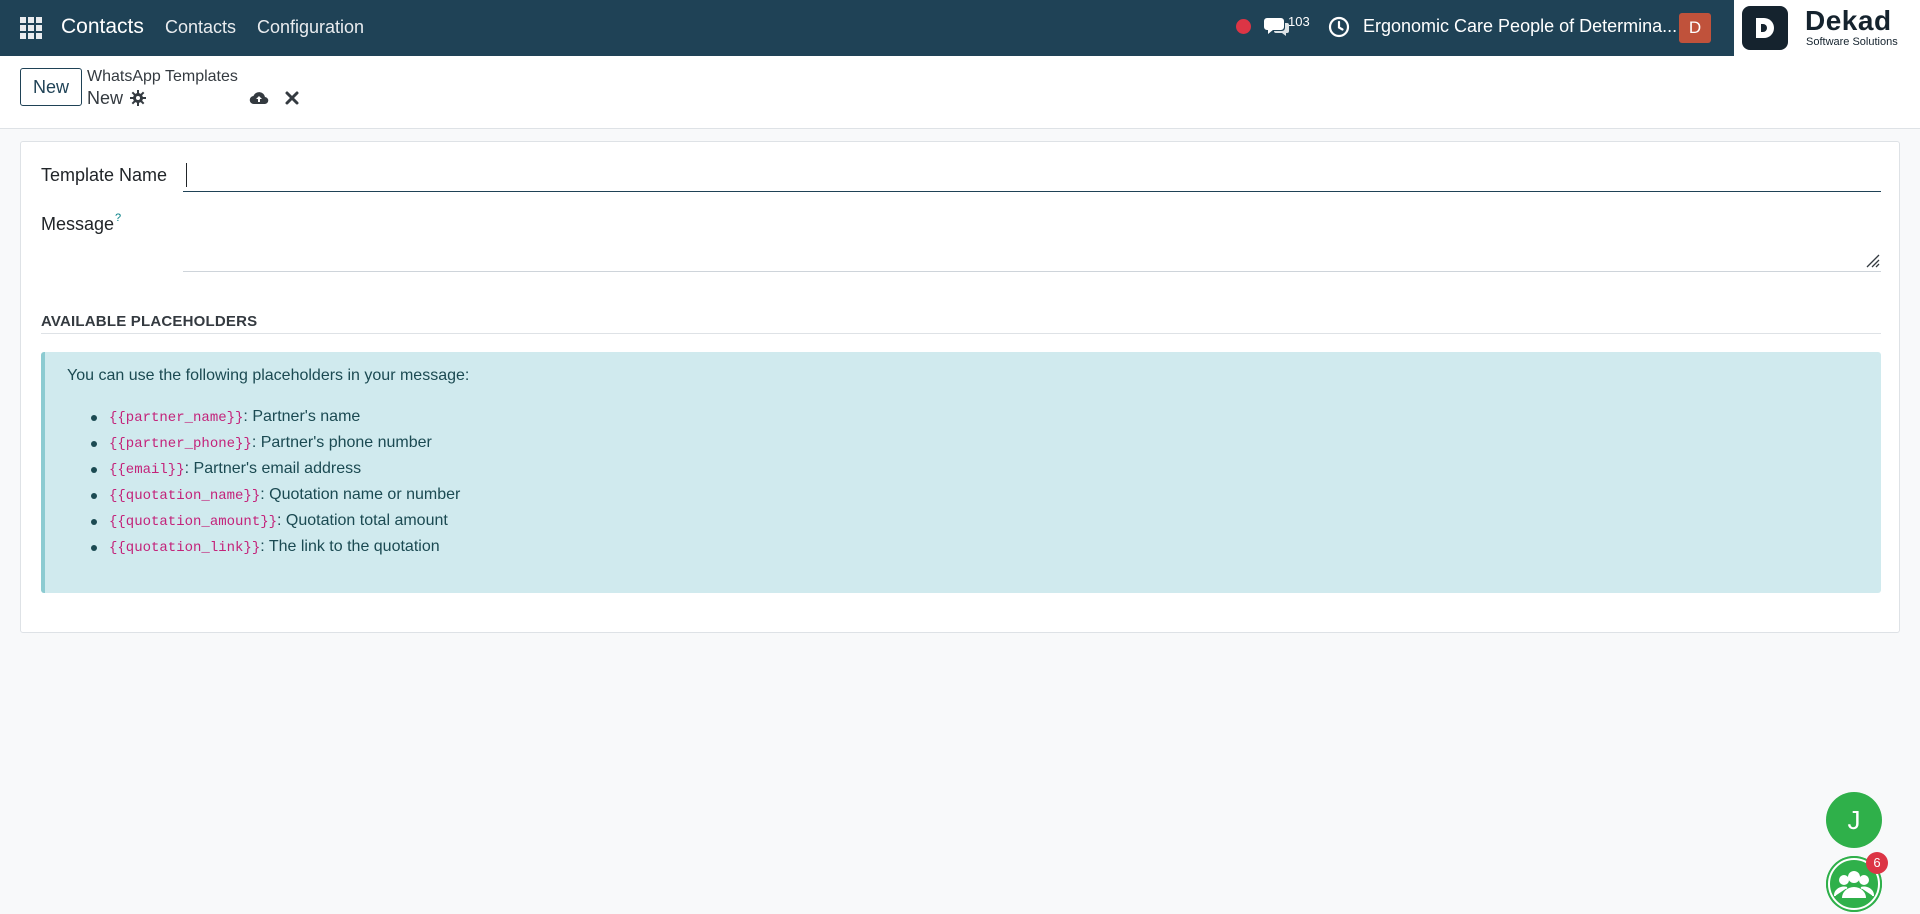 The height and width of the screenshot is (914, 1920). What do you see at coordinates (78, 224) in the screenshot?
I see `message-label: Message` at bounding box center [78, 224].